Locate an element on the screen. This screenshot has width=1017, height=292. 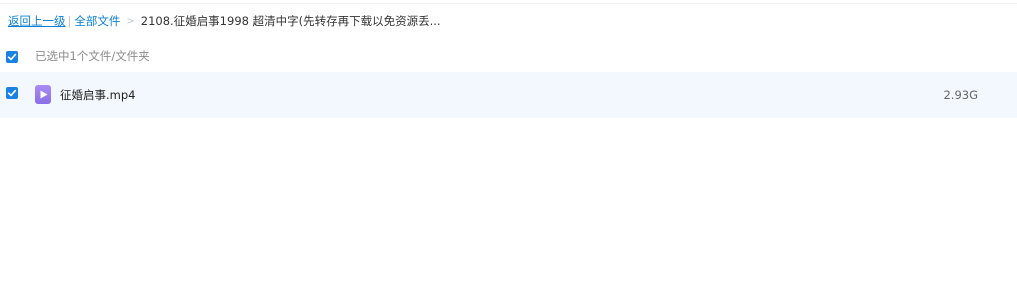
video-file-icon is located at coordinates (43, 94).